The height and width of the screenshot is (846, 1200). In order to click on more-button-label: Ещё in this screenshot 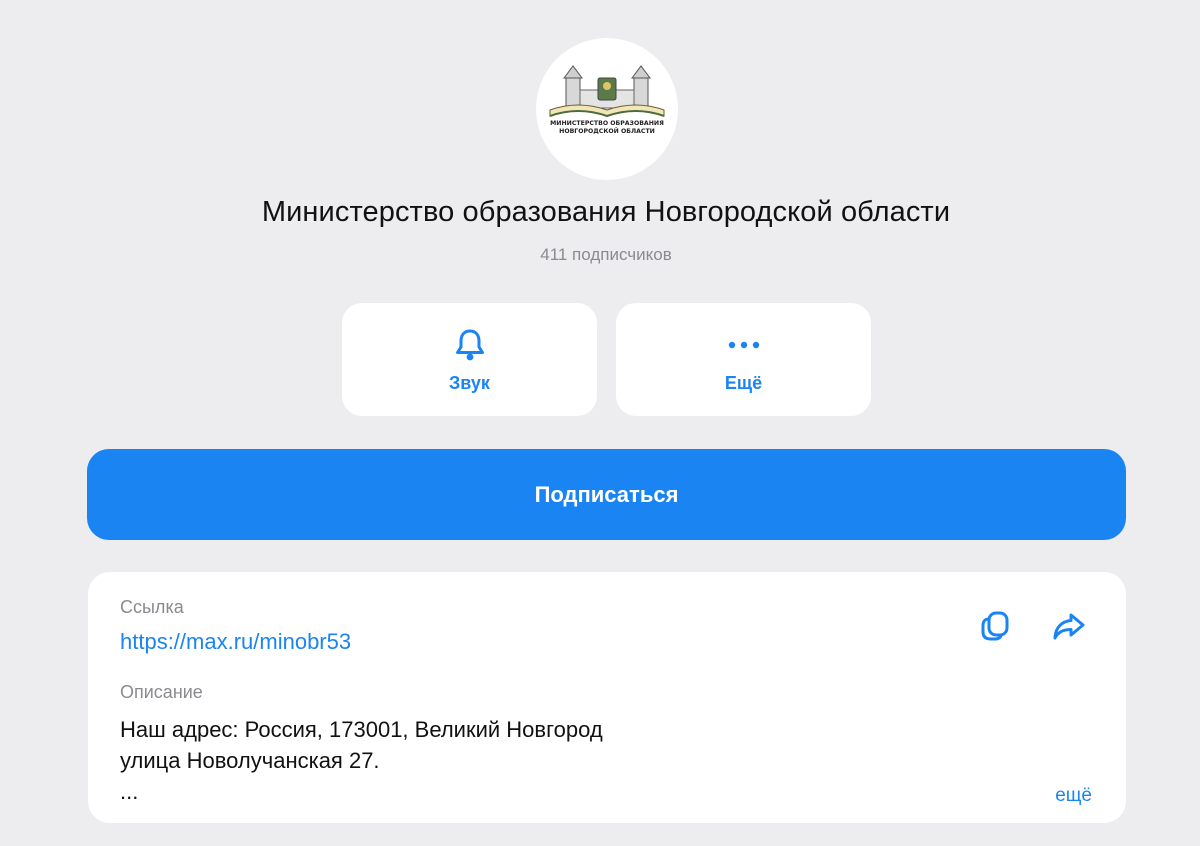, I will do `click(743, 383)`.